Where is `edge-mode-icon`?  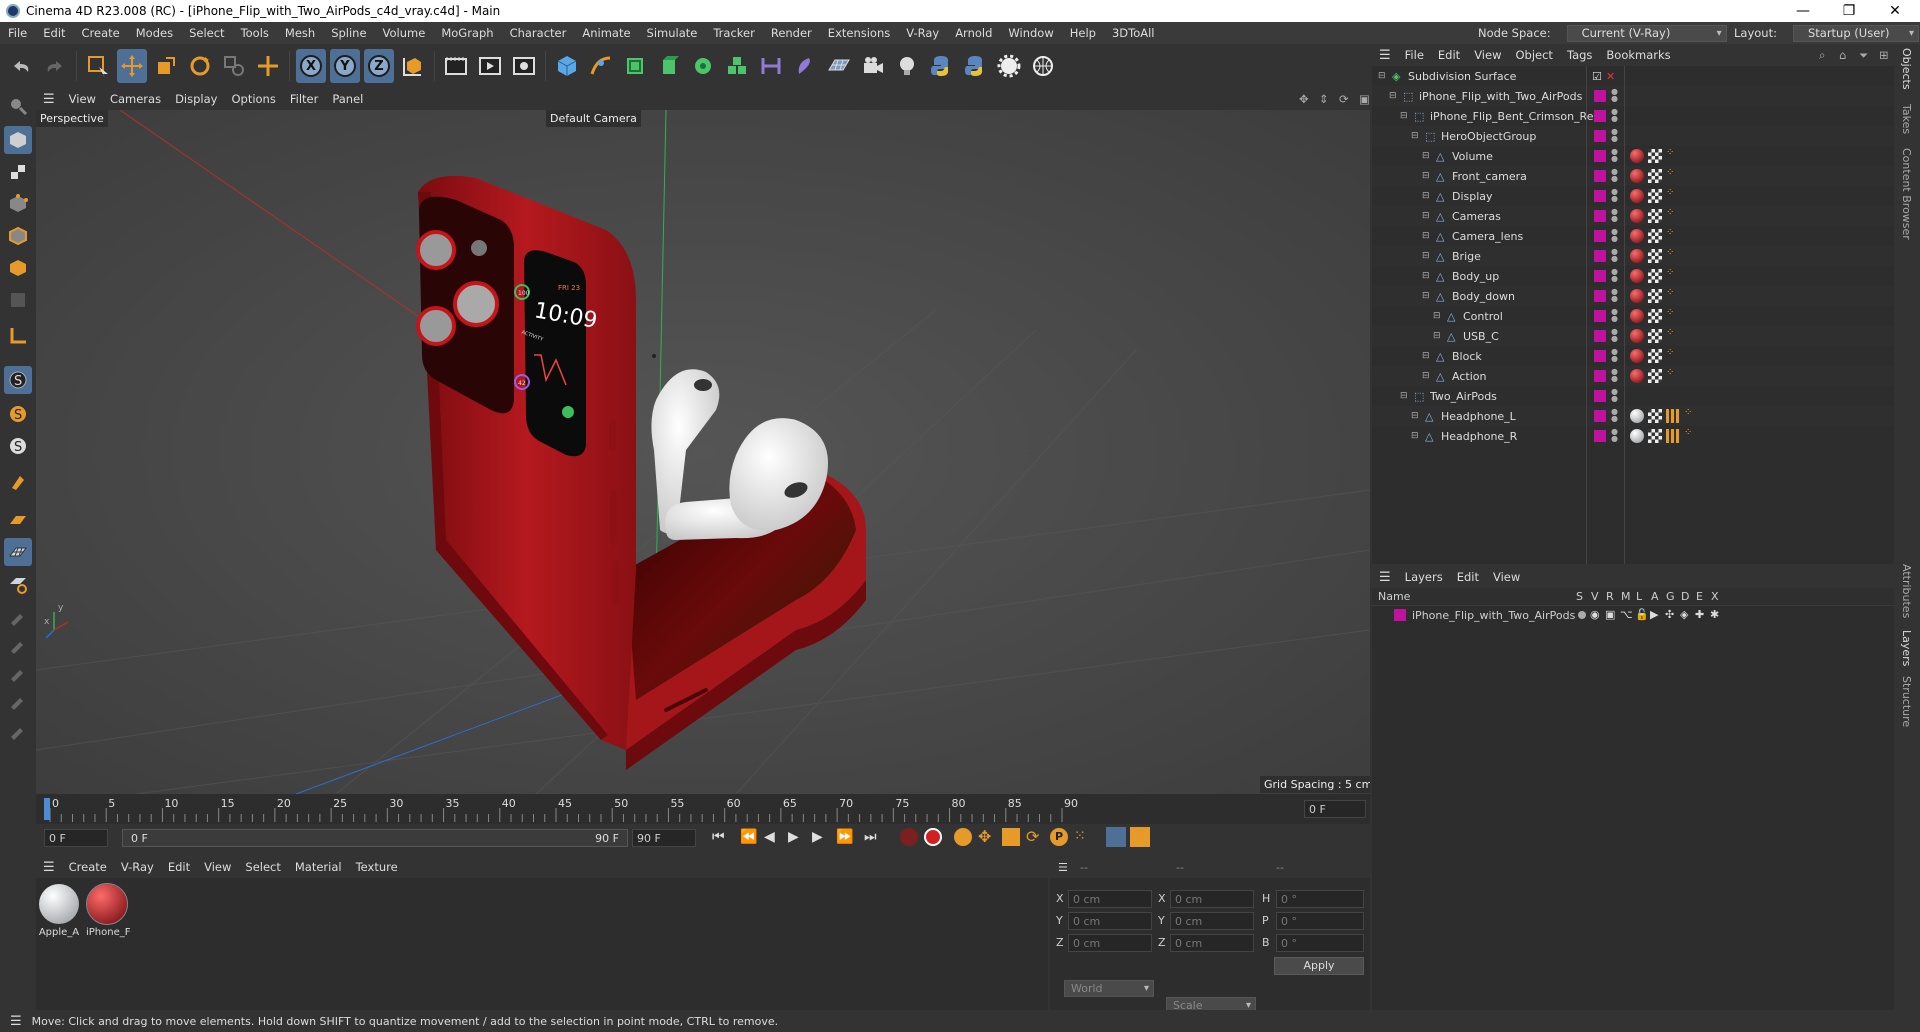
edge-mode-icon is located at coordinates (18, 236).